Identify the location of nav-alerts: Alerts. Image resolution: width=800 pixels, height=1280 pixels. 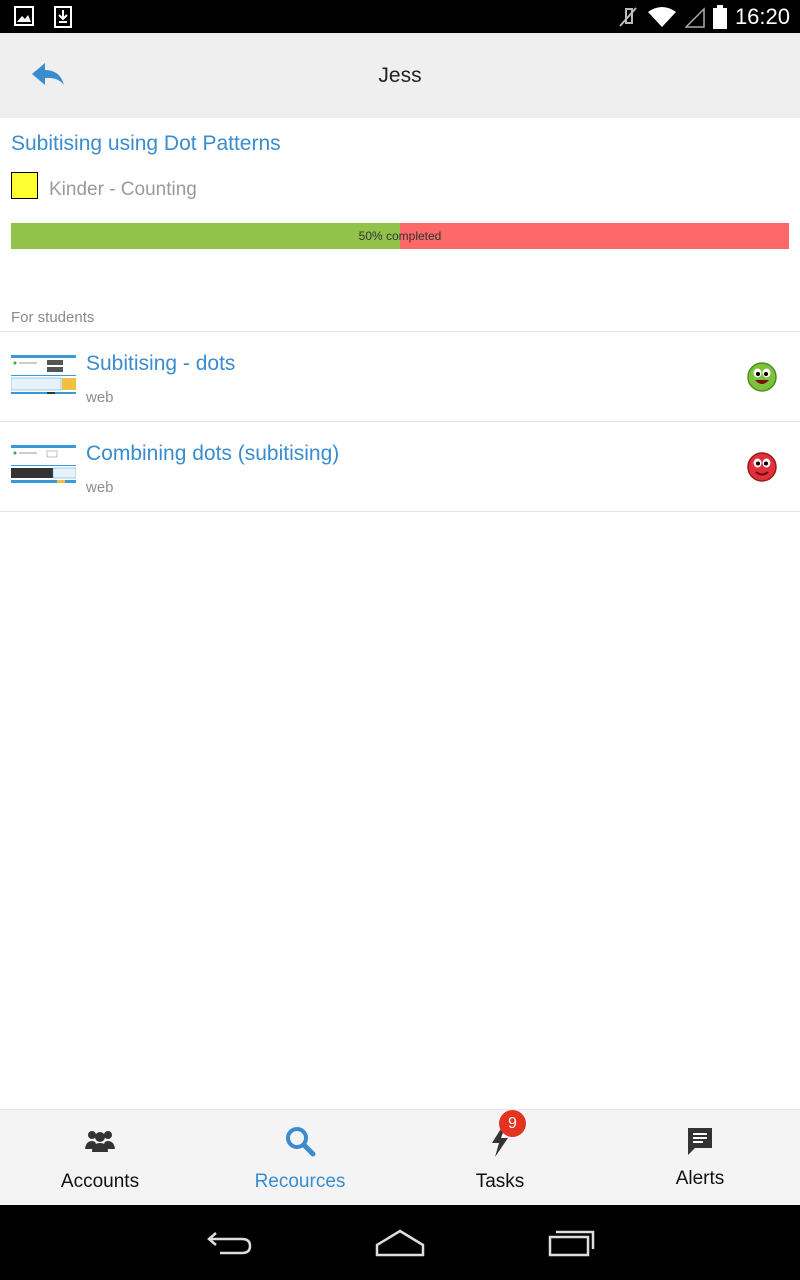
(700, 1157).